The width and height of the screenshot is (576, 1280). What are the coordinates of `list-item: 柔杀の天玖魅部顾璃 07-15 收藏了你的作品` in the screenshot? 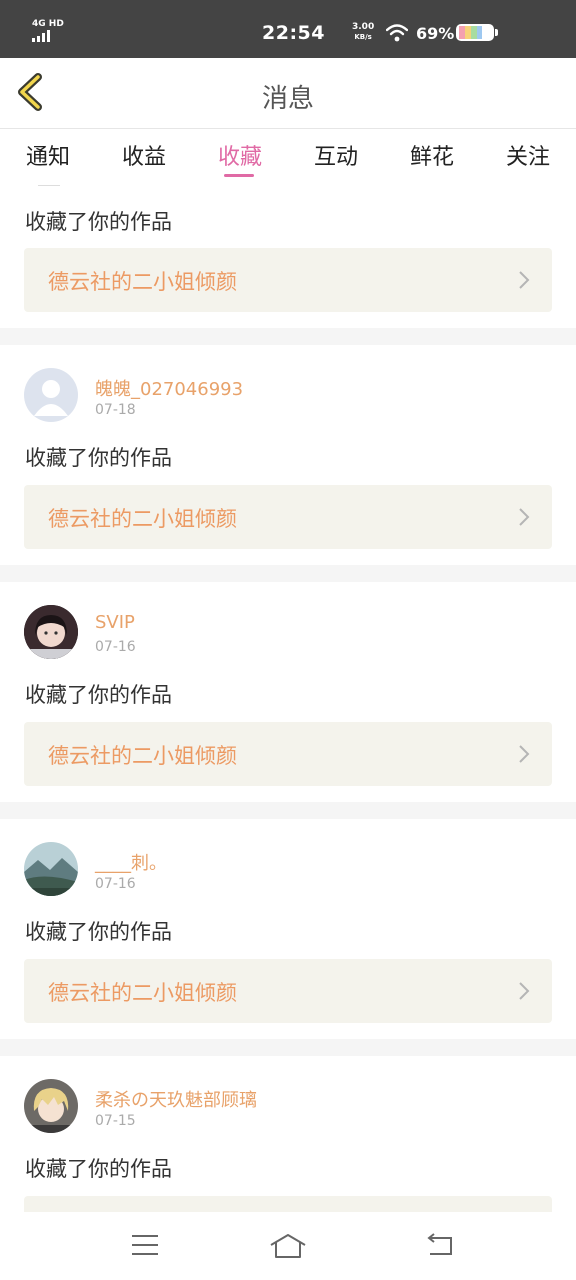 It's located at (288, 1134).